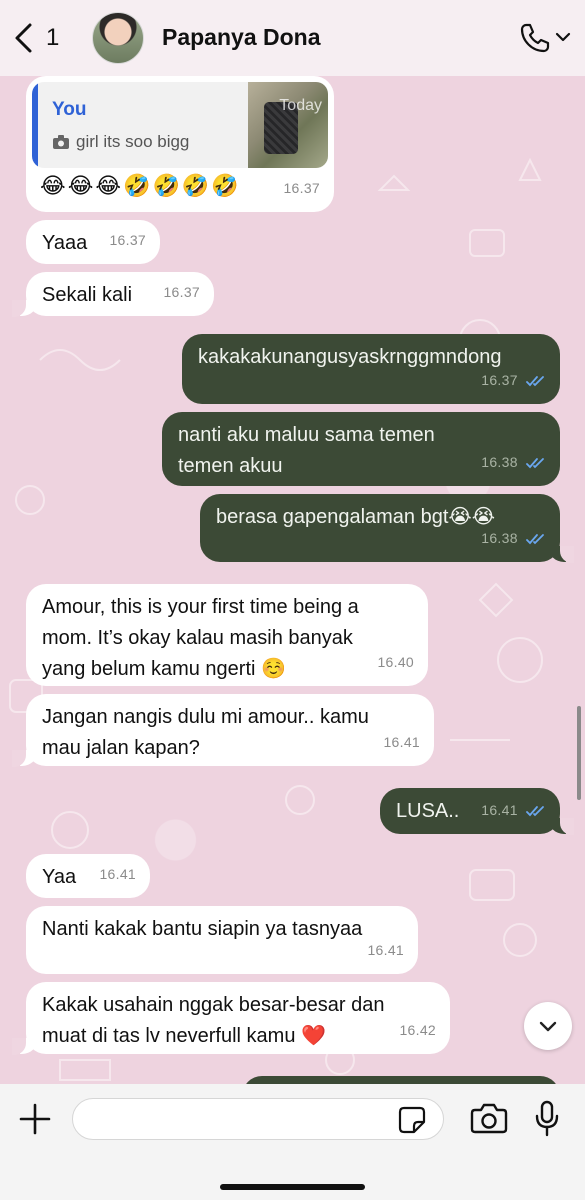 This screenshot has width=585, height=1200. I want to click on message-text: nanti aku maluu sama temen temen akuu, so click(306, 450).